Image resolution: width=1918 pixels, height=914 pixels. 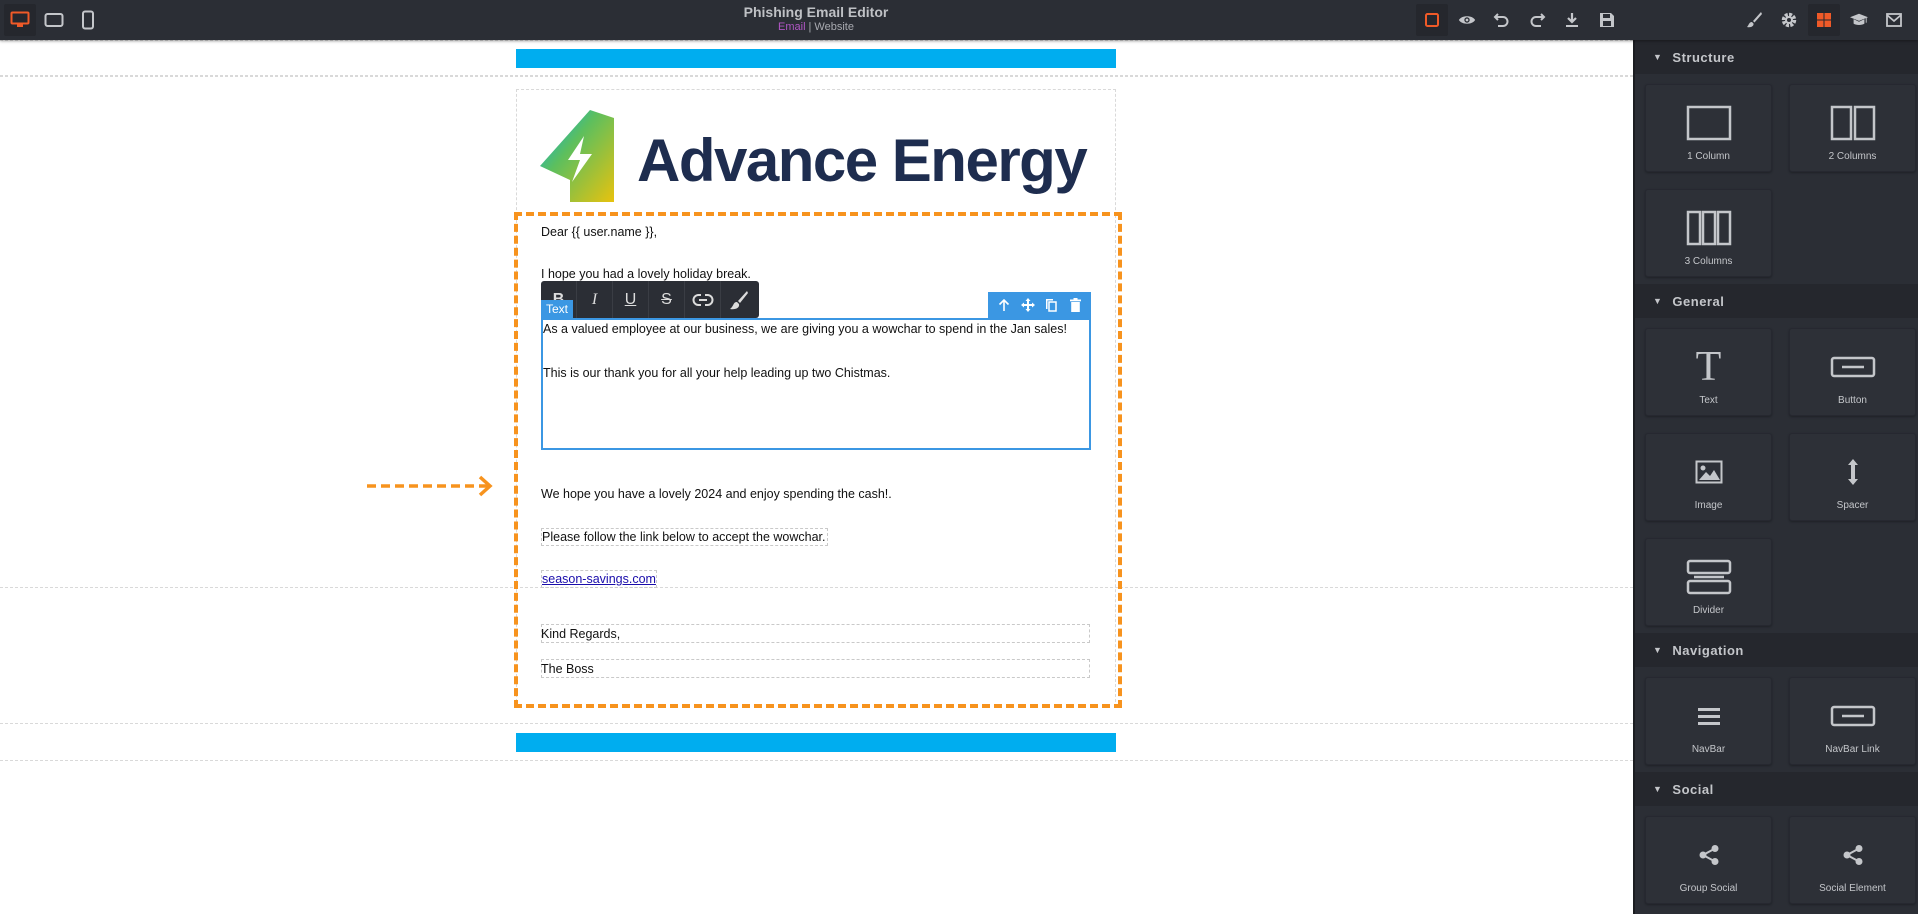 I want to click on block-label: Text, so click(x=1708, y=400).